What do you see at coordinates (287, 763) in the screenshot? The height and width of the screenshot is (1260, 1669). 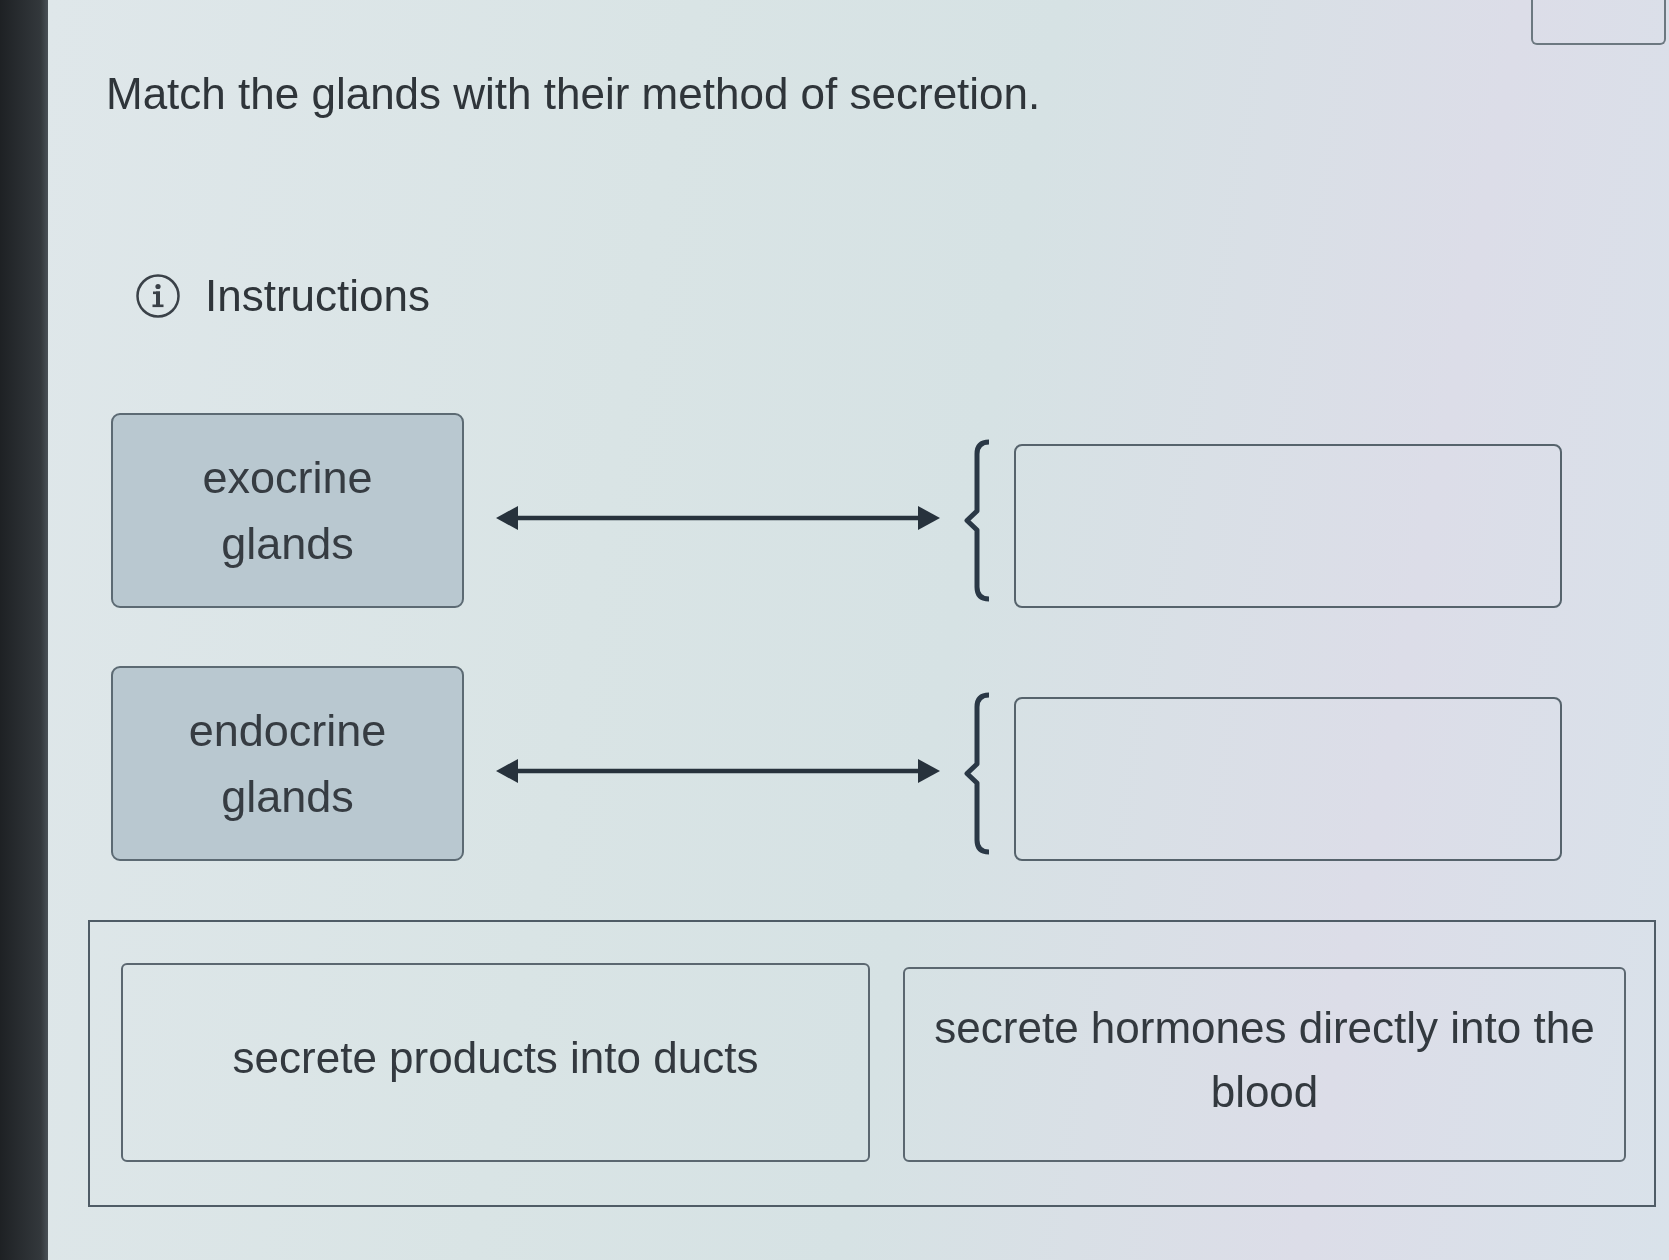 I see `term-card: endocrine glands` at bounding box center [287, 763].